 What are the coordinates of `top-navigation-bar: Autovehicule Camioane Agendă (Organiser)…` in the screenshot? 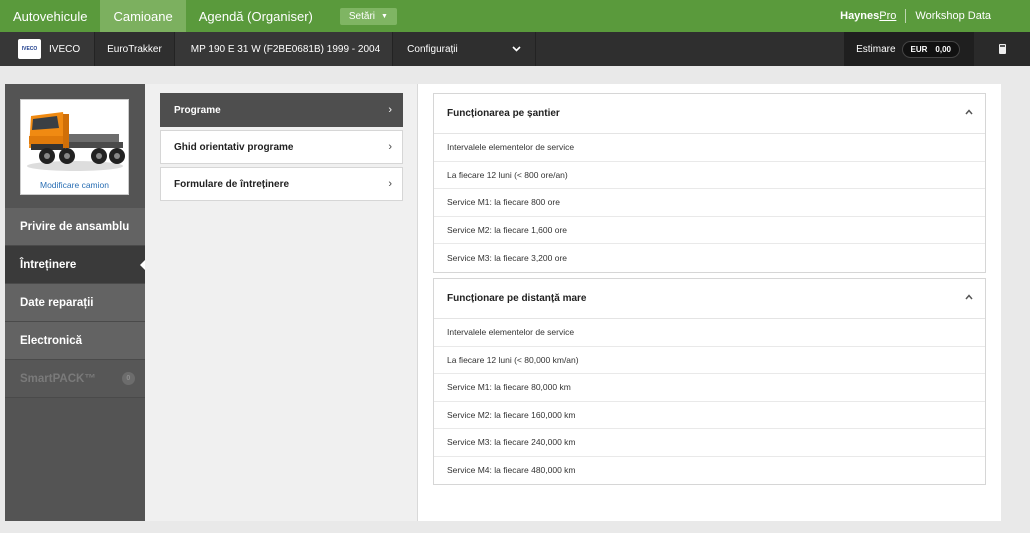 It's located at (515, 16).